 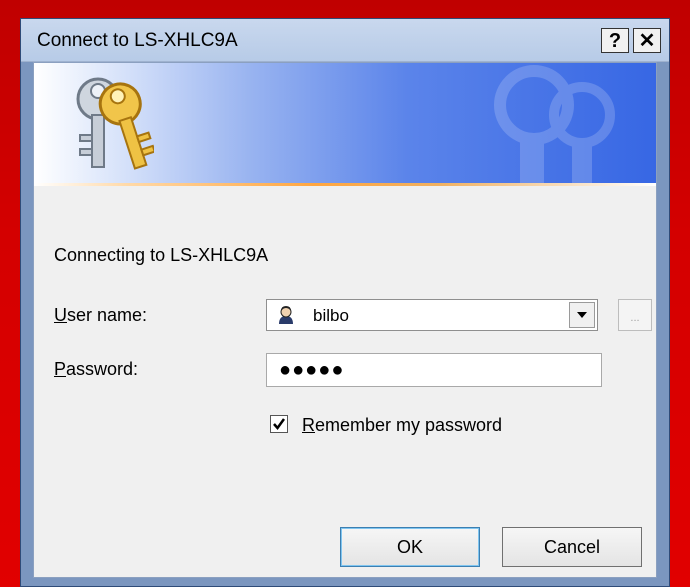 I want to click on checkmark-icon, so click(x=279, y=424).